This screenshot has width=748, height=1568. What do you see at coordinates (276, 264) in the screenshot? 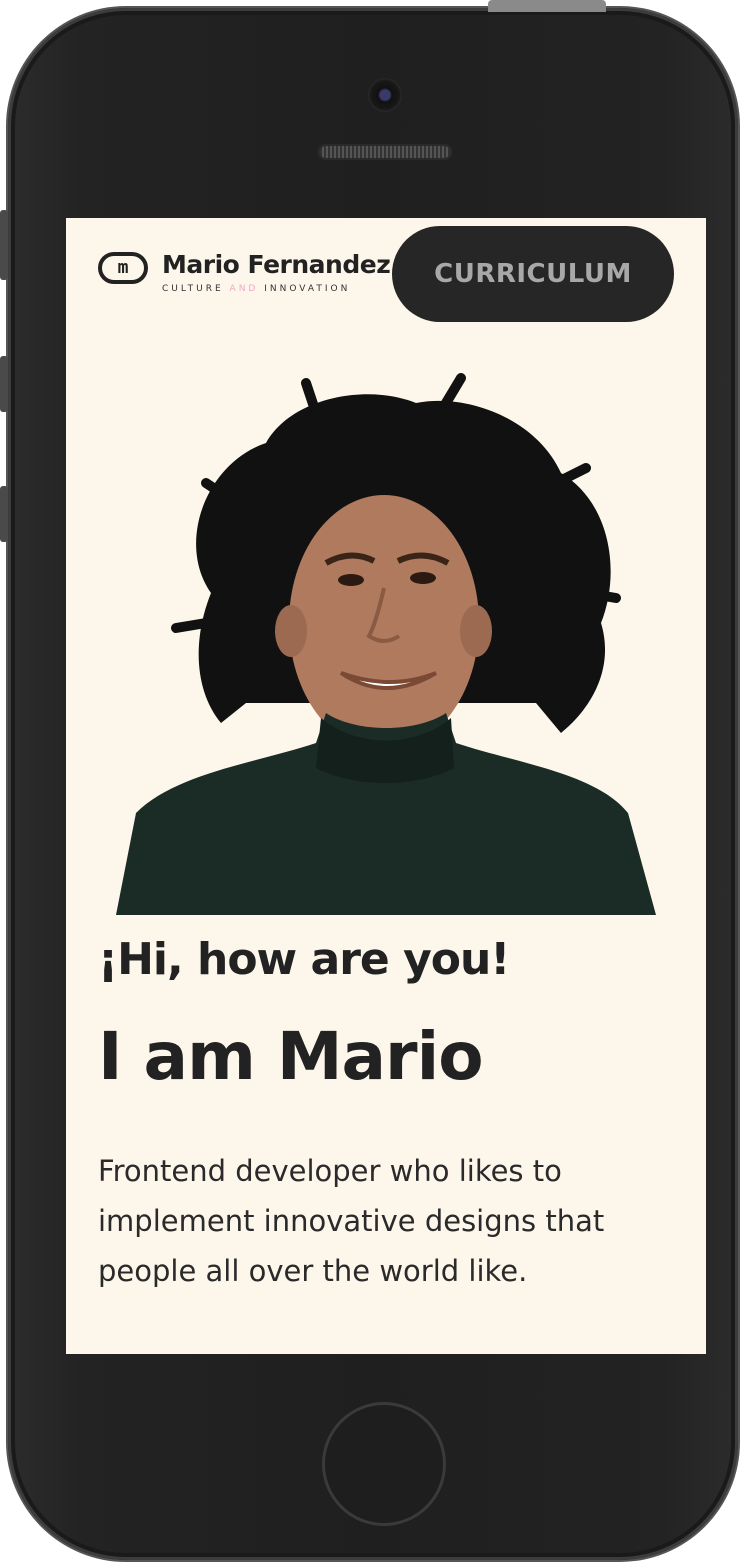
I see `logo-name: Mario Fernandez` at bounding box center [276, 264].